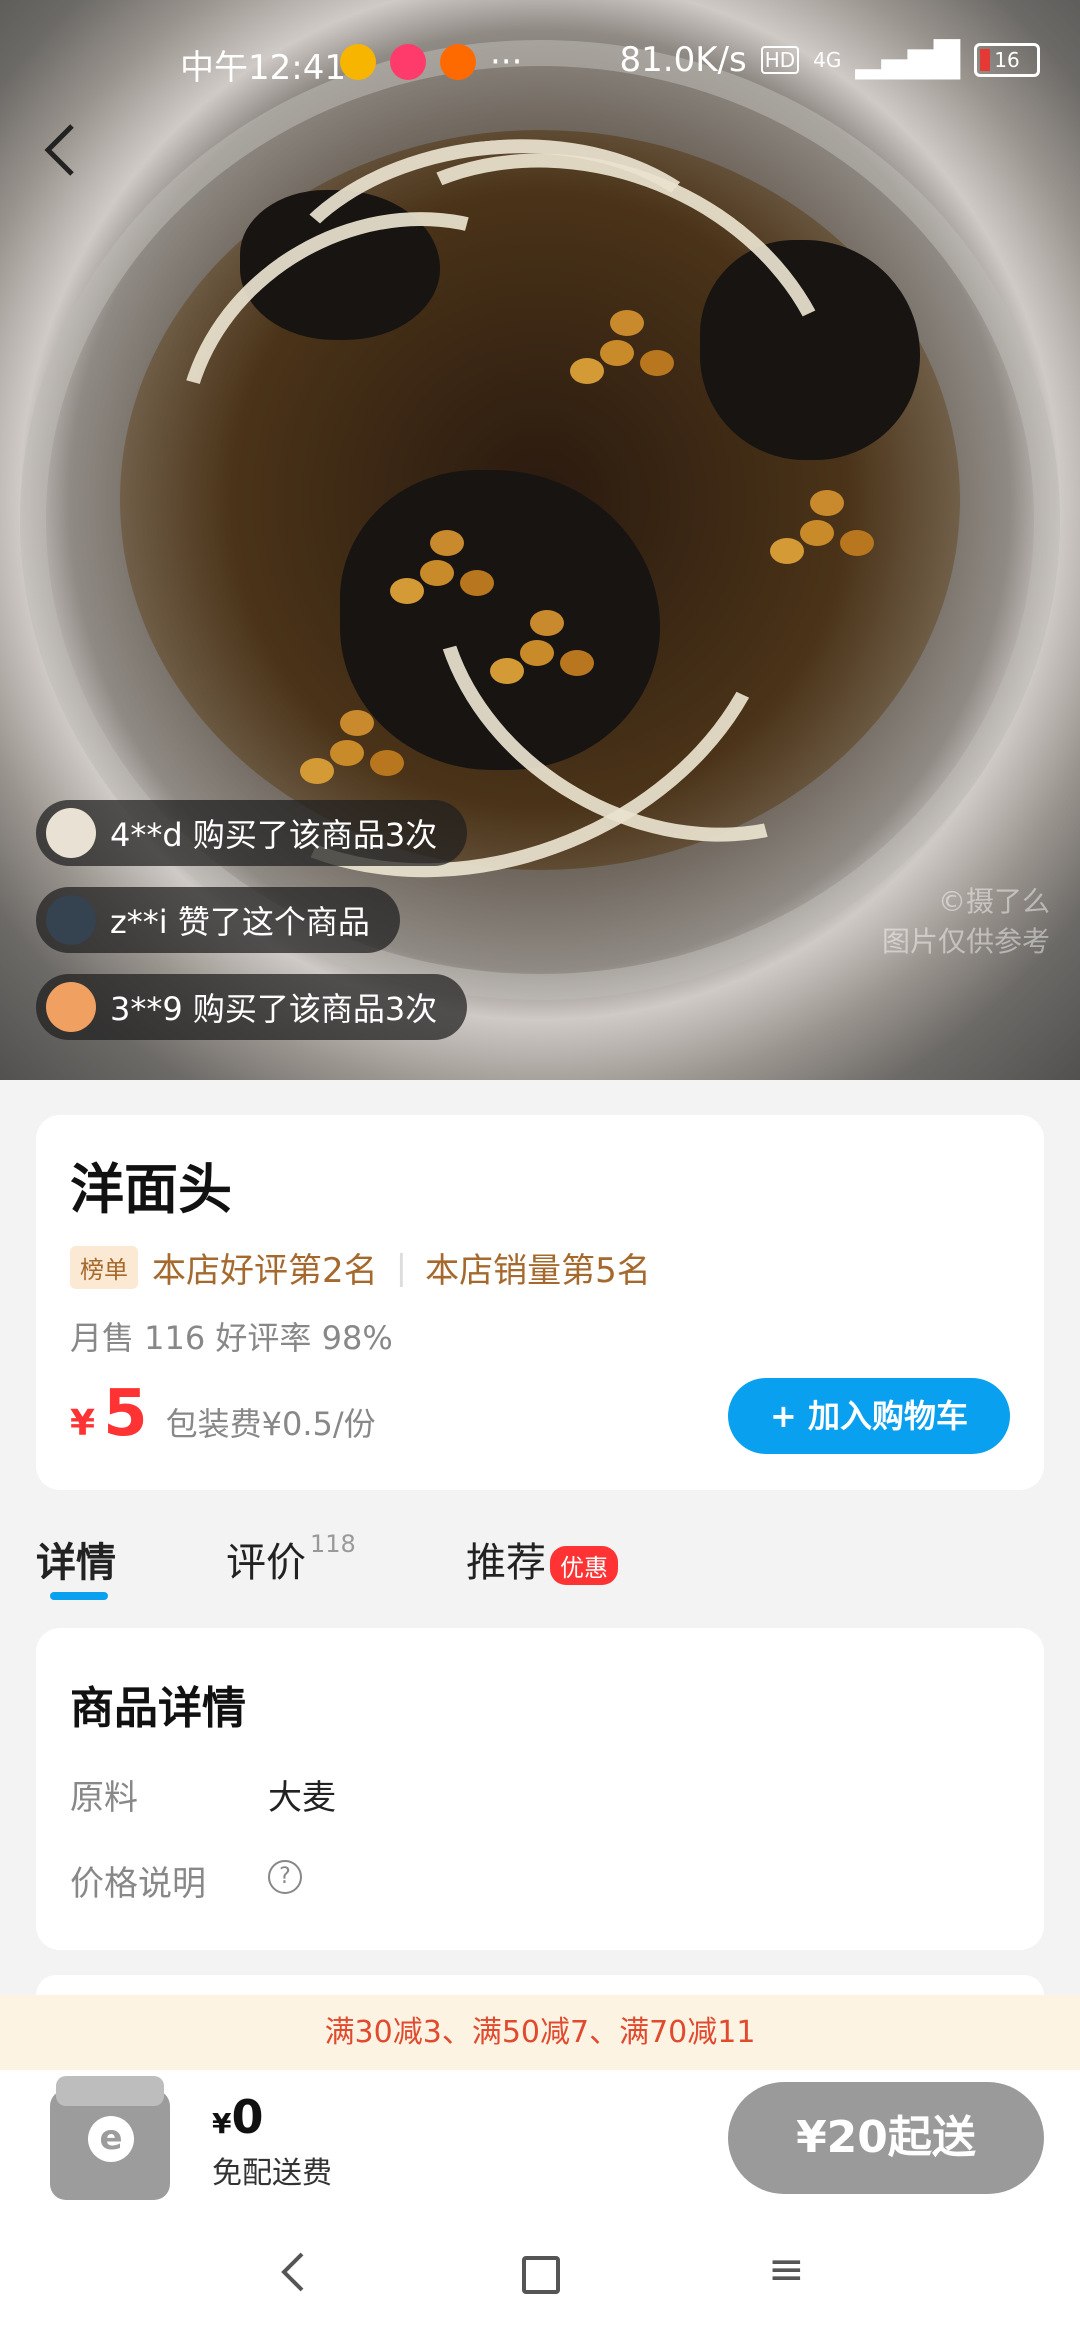 The image size is (1080, 2340). I want to click on product-title: 洋面头, so click(151, 1189).